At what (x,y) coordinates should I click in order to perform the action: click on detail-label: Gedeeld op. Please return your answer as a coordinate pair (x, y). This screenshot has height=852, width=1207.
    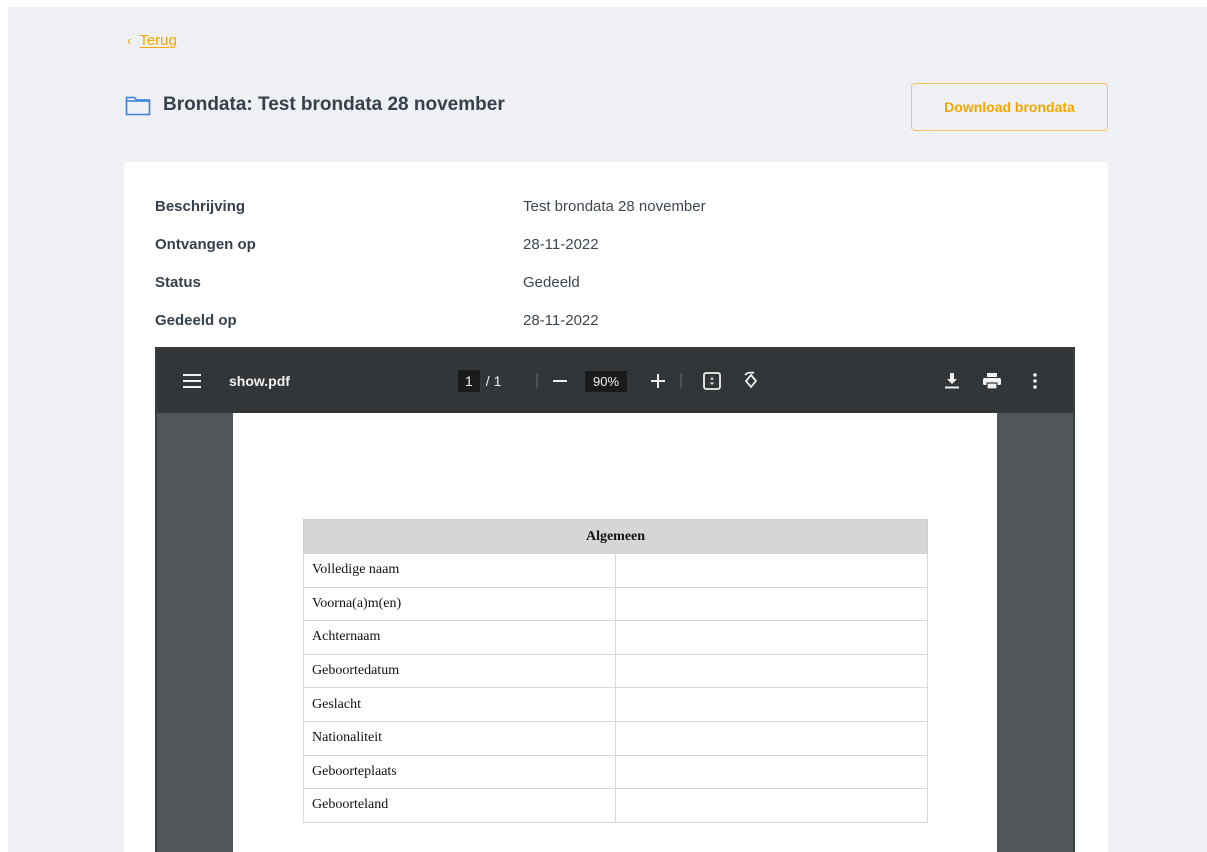
    Looking at the image, I should click on (196, 320).